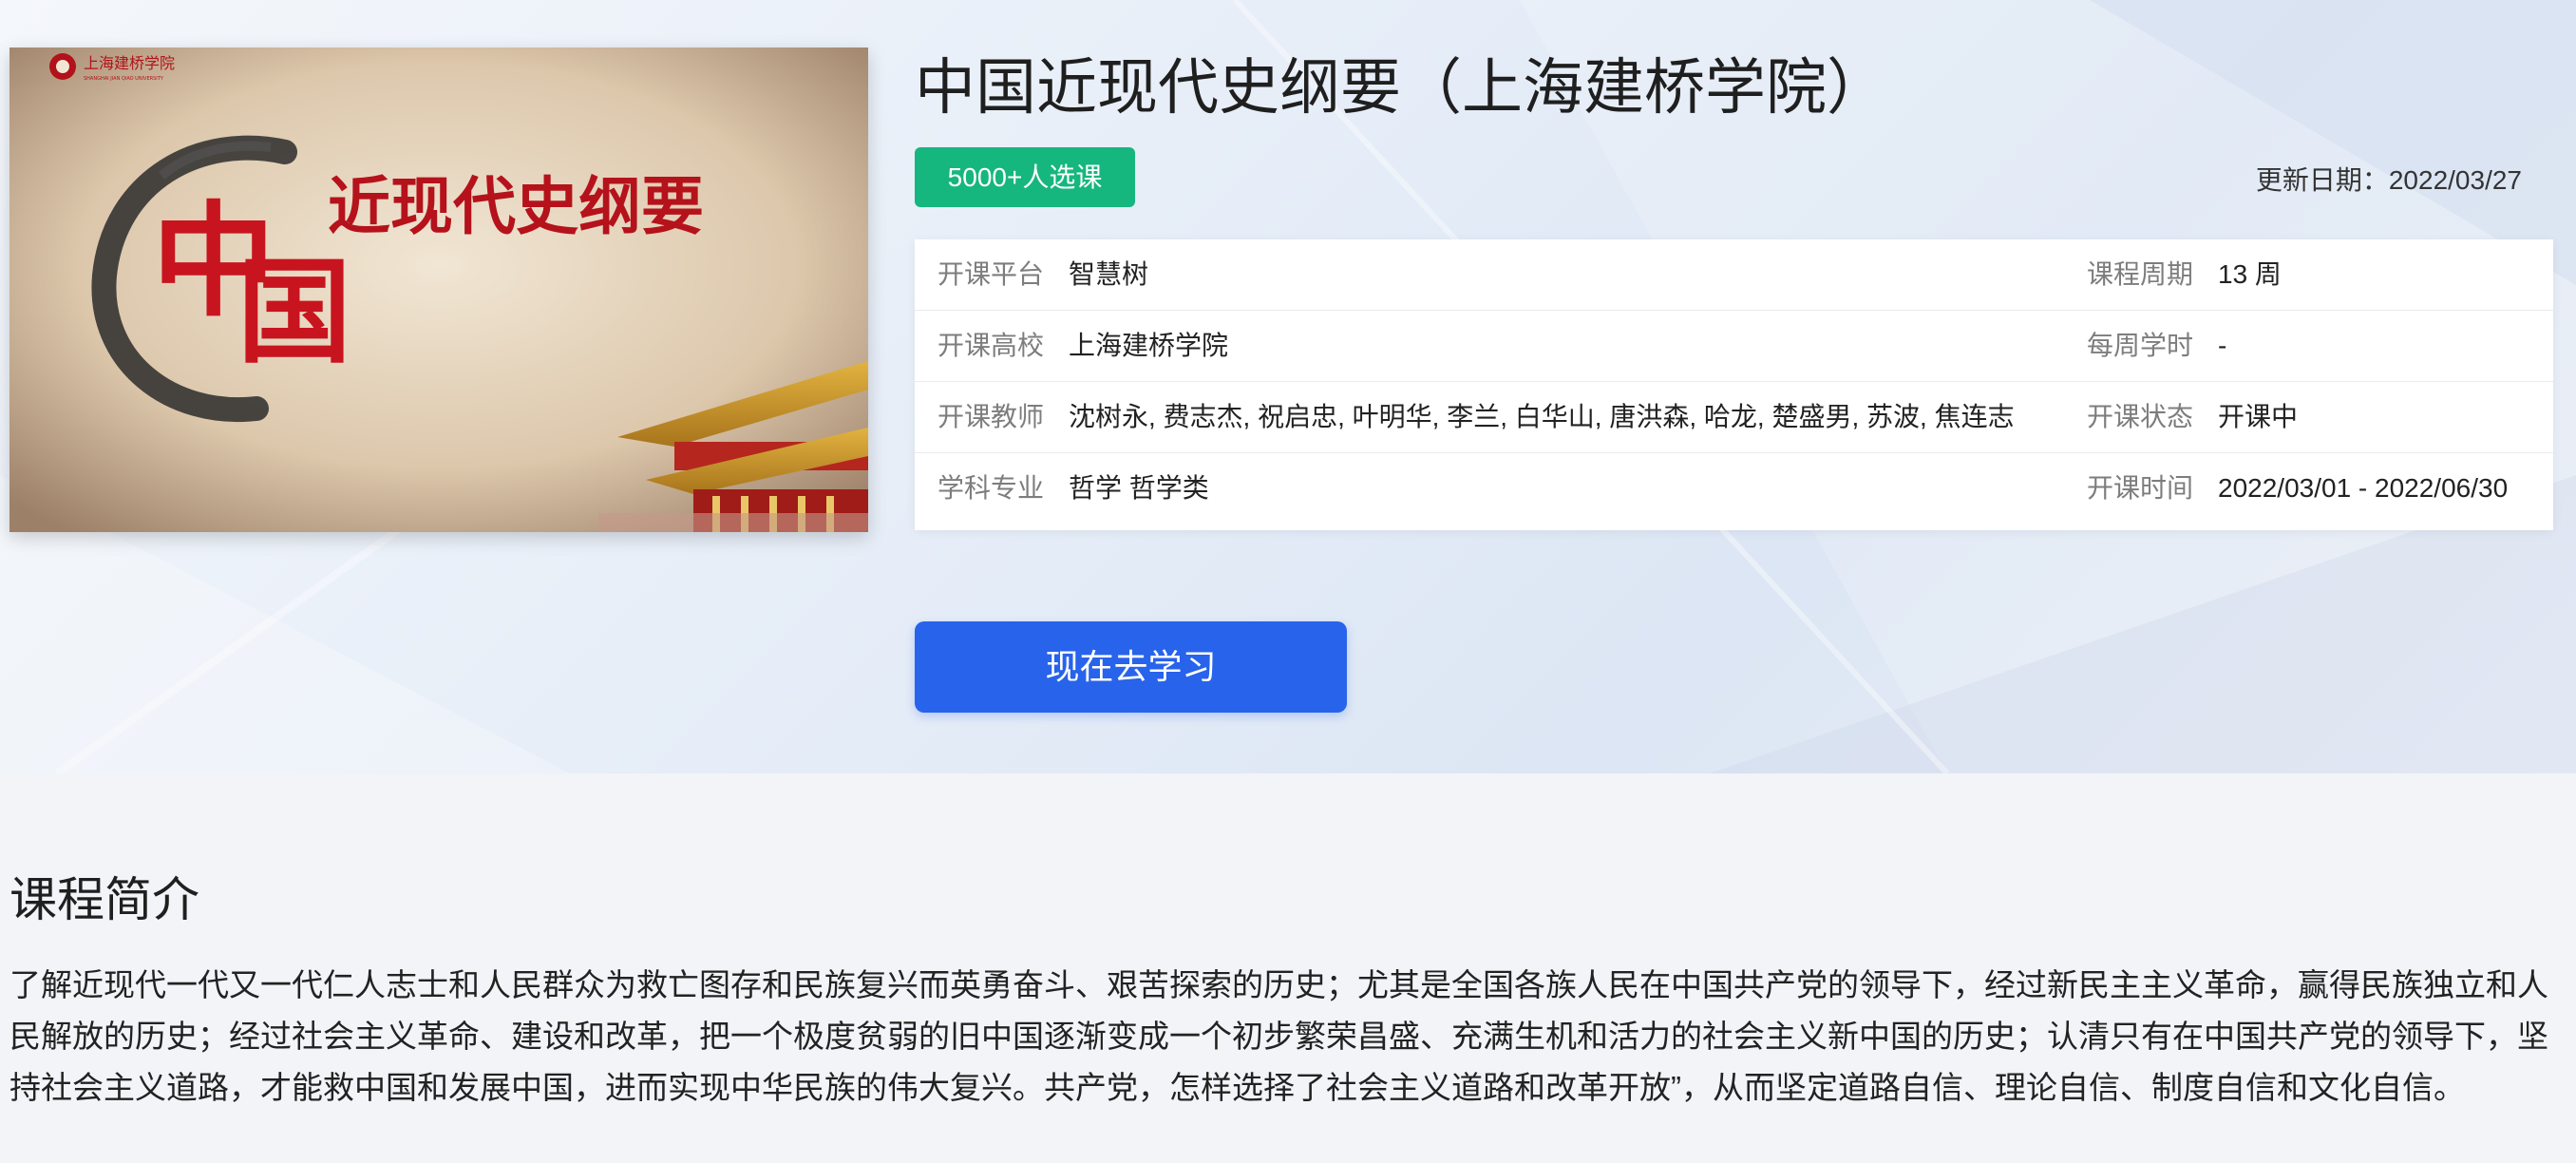 This screenshot has width=2576, height=1163. Describe the element at coordinates (2322, 180) in the screenshot. I see `update-date-label: 更新日期：` at that location.